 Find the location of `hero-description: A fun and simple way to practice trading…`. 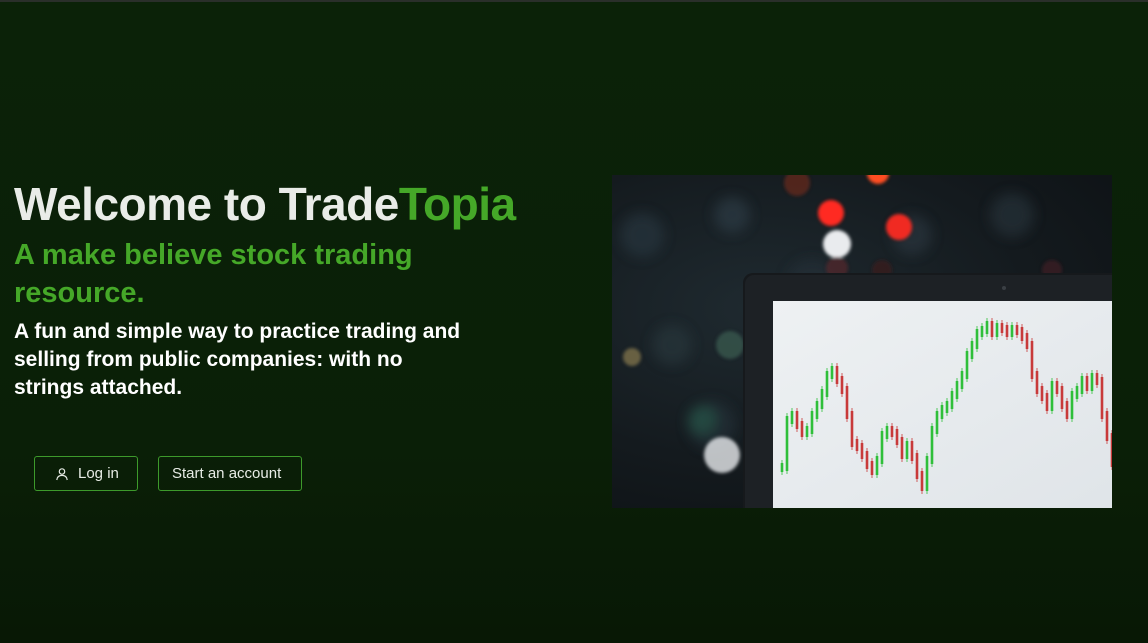

hero-description: A fun and simple way to practice trading… is located at coordinates (237, 359).